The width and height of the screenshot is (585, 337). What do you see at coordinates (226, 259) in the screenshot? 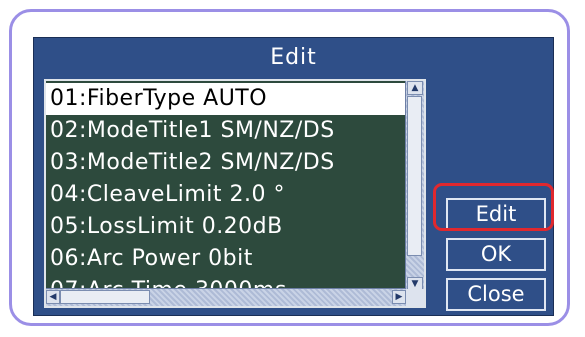
I see `list-item: 06:Arc Power 0bit` at bounding box center [226, 259].